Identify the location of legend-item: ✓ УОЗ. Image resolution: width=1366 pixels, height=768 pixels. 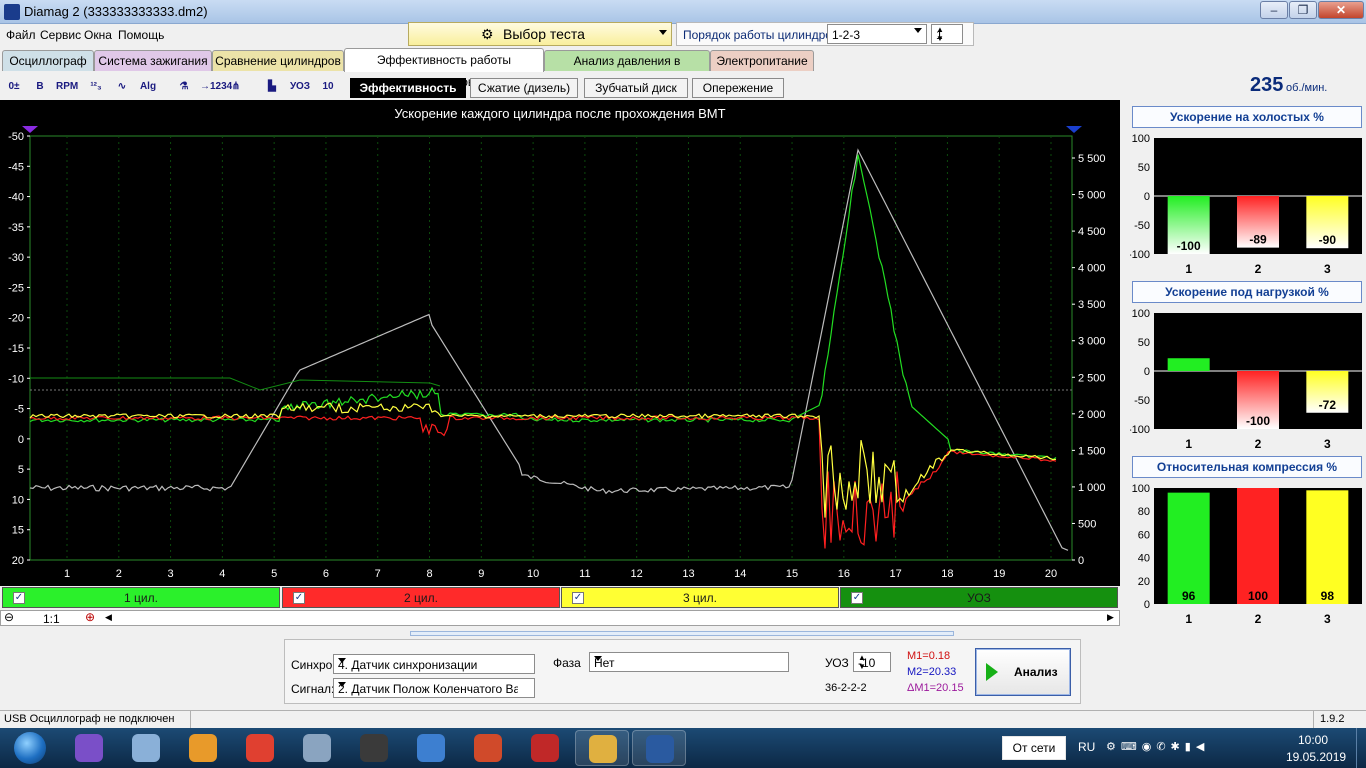
(979, 597).